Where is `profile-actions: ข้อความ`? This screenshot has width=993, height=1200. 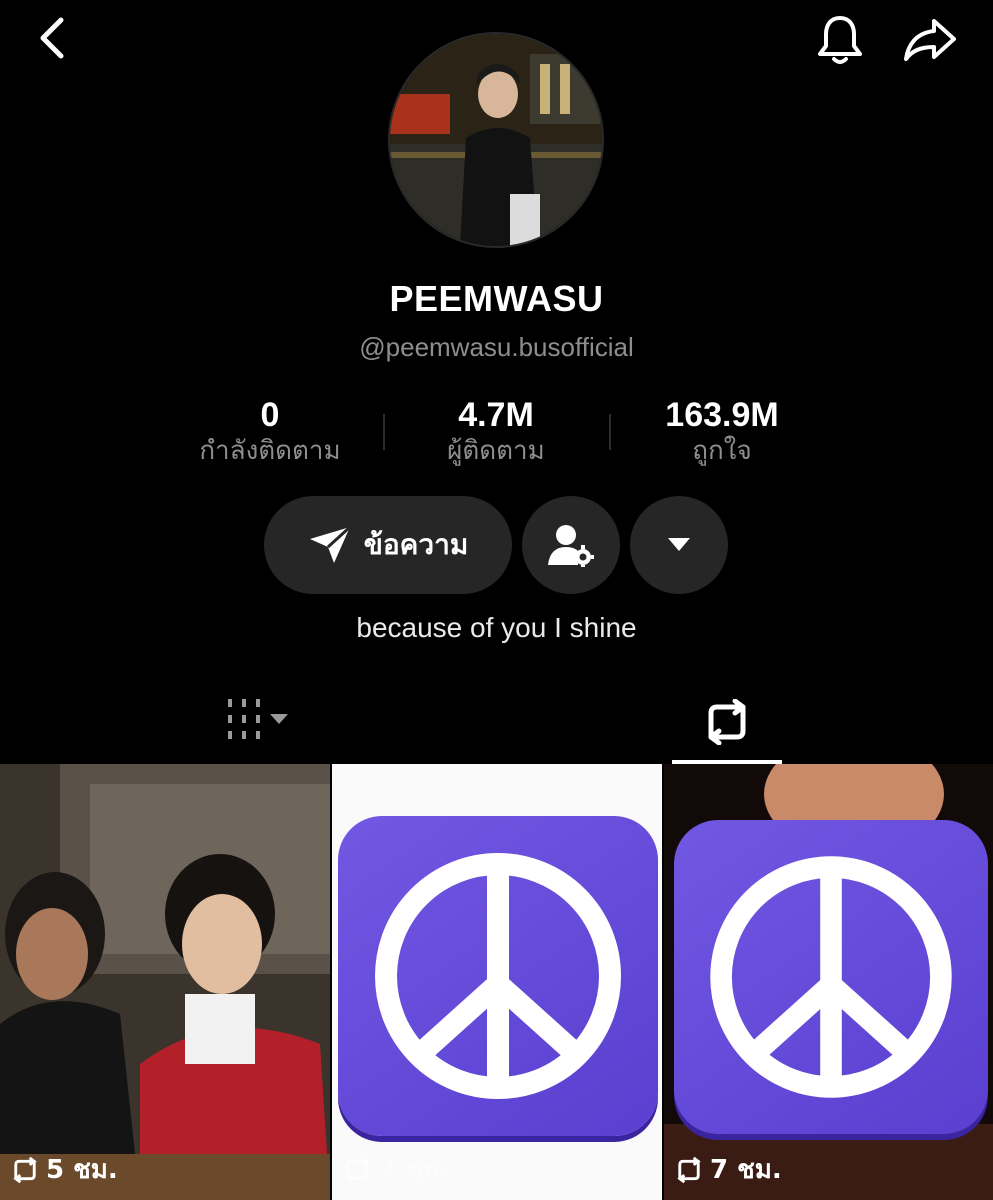
profile-actions: ข้อความ is located at coordinates (496, 545).